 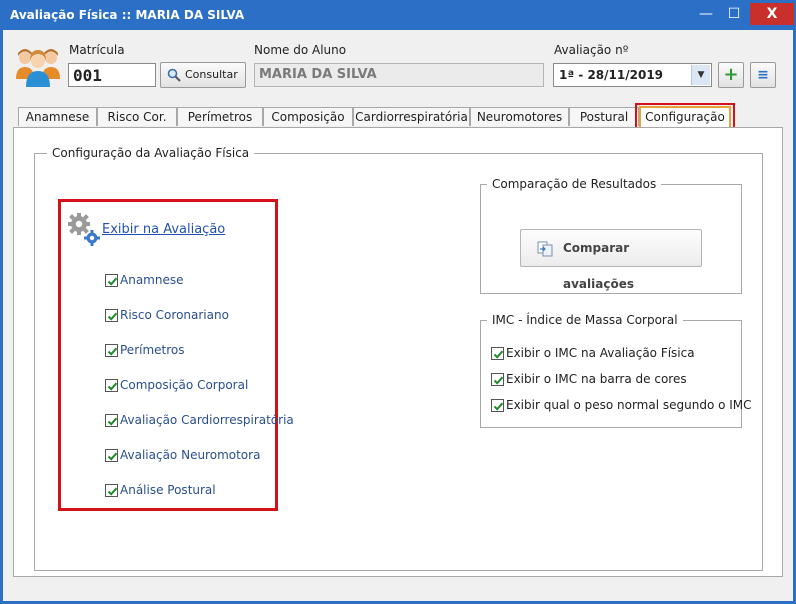 I want to click on tab-postural: Postural, so click(x=604, y=116).